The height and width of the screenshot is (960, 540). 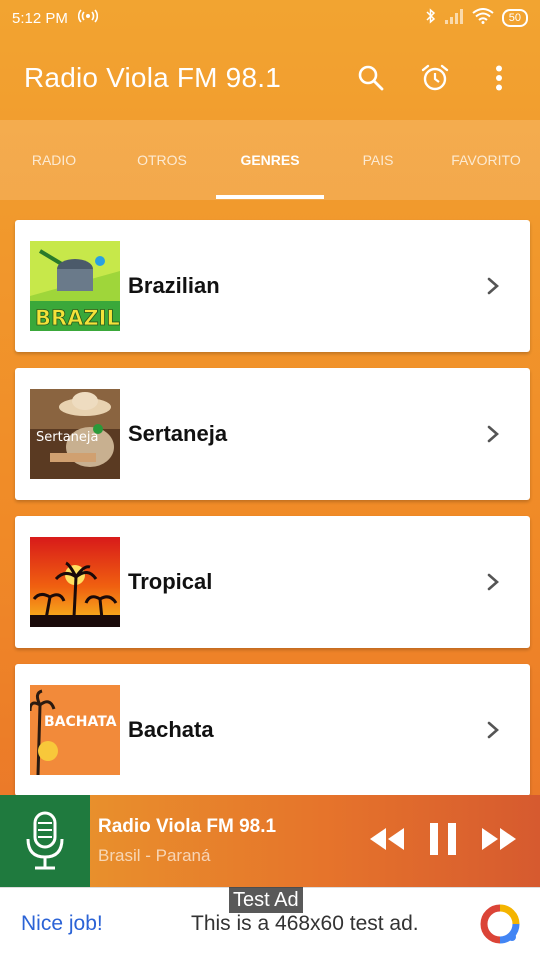 I want to click on tab-bar: RADIO OTROS GENRES PAIS FAVORITO, so click(x=270, y=160).